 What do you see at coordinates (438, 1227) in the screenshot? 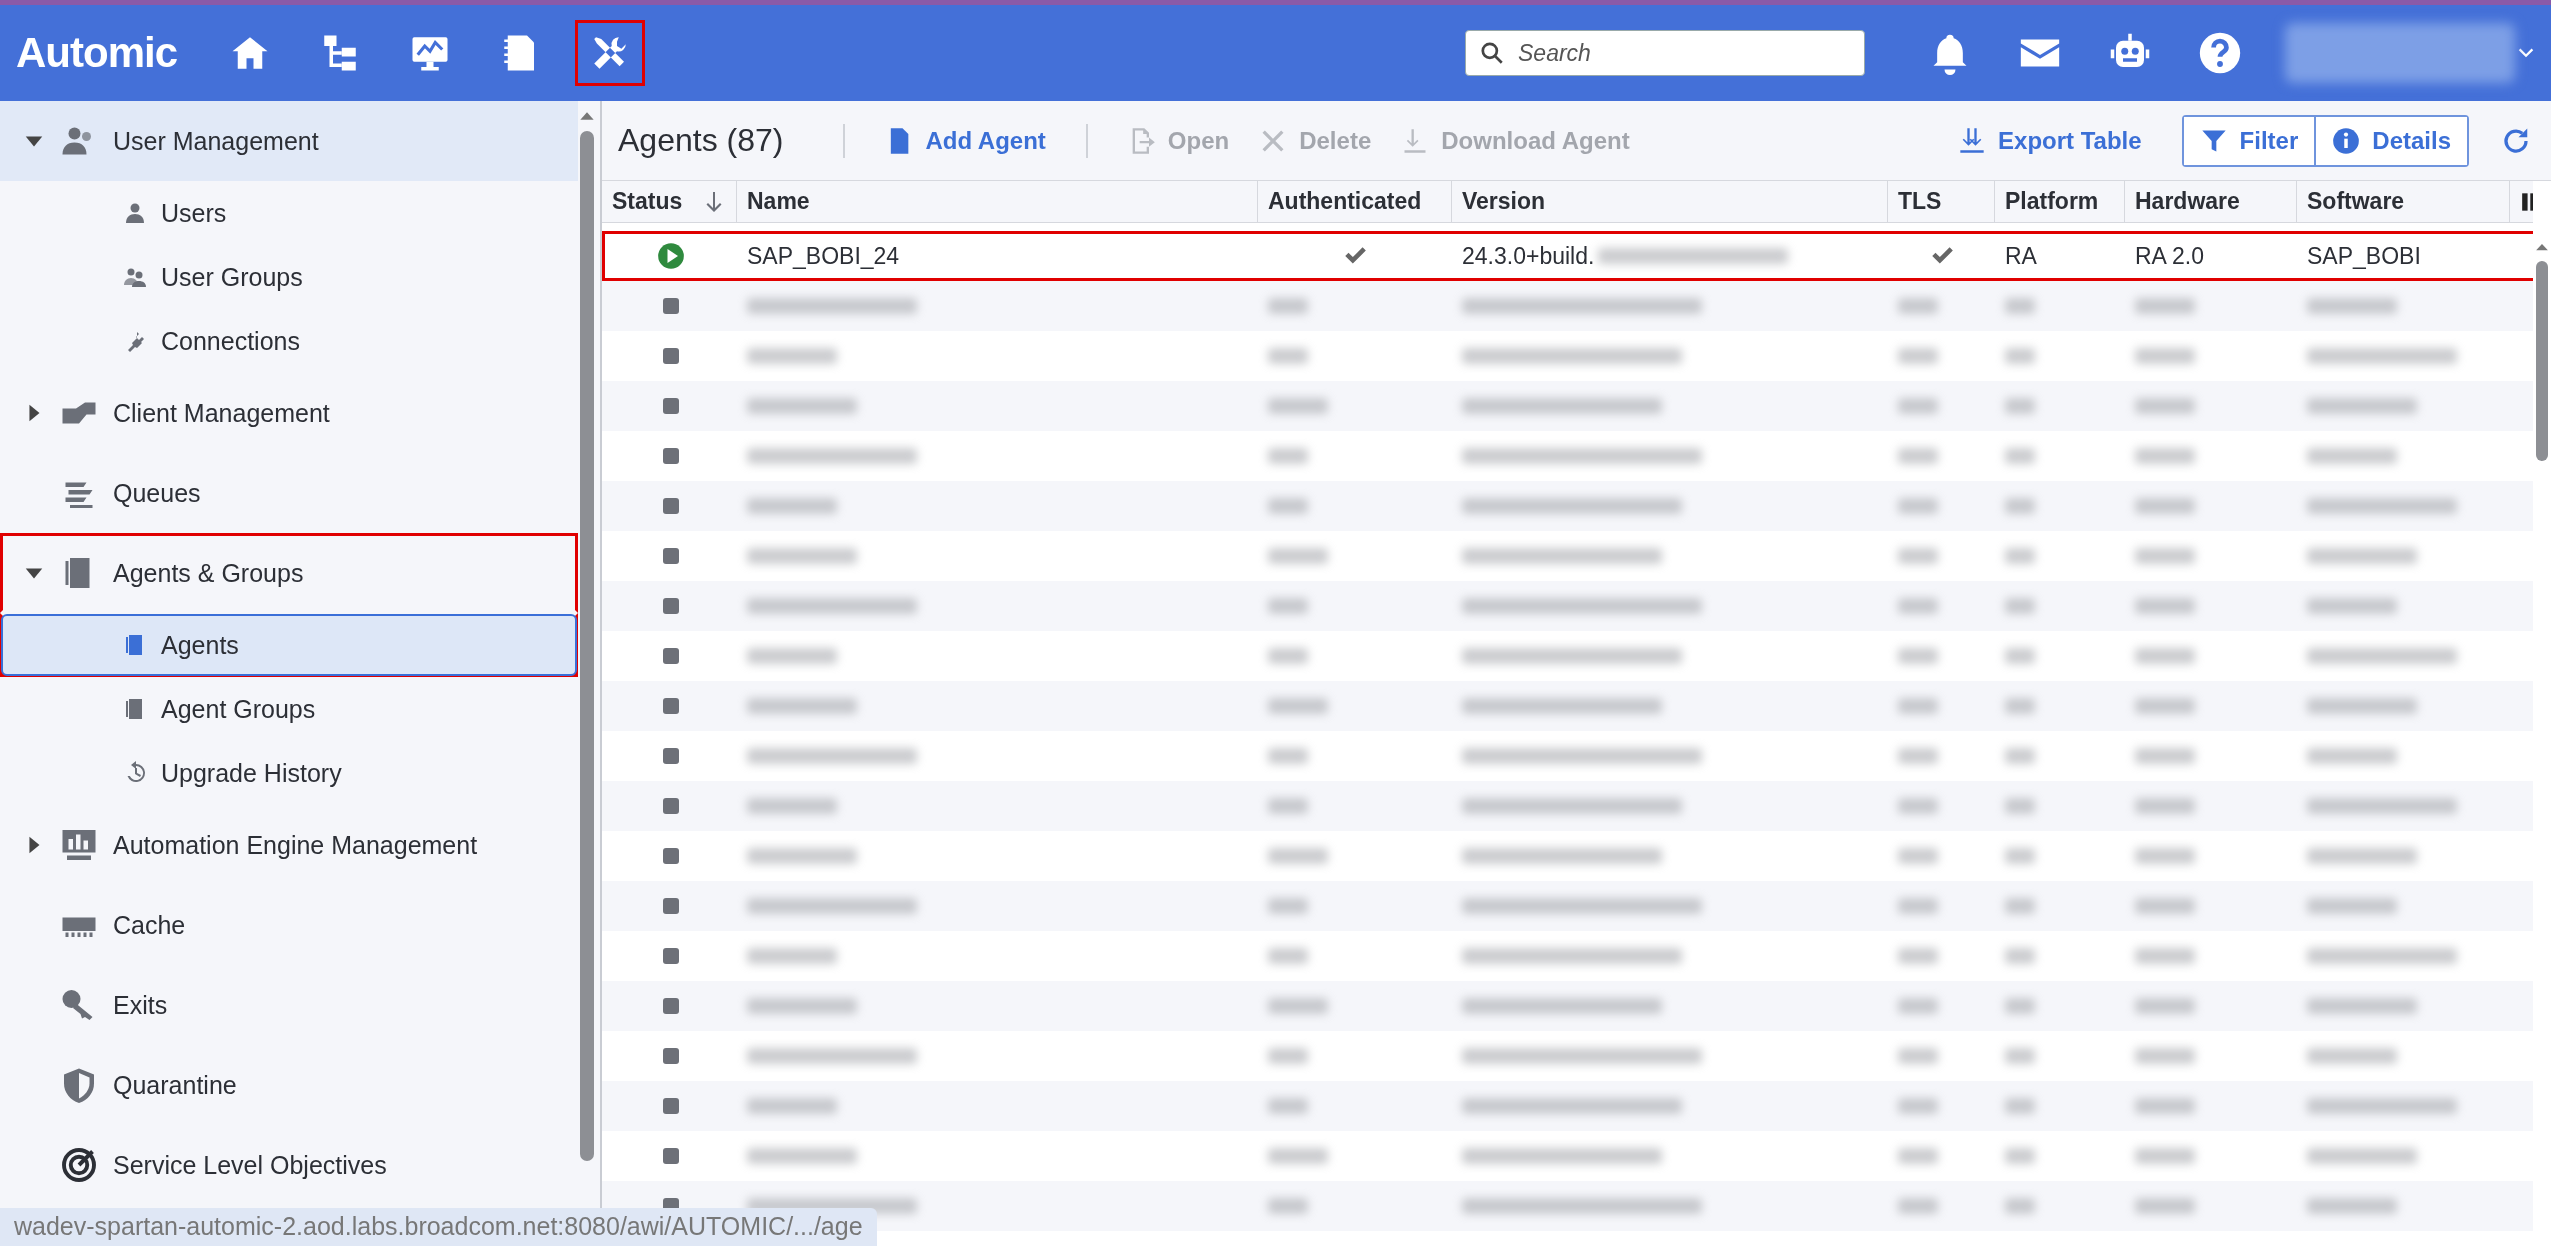
I see `link-url-tooltip: wadev-spartan-automic-2.aod.labs.broadcom.net:8080/awi/AUTOMIC/.../age` at bounding box center [438, 1227].